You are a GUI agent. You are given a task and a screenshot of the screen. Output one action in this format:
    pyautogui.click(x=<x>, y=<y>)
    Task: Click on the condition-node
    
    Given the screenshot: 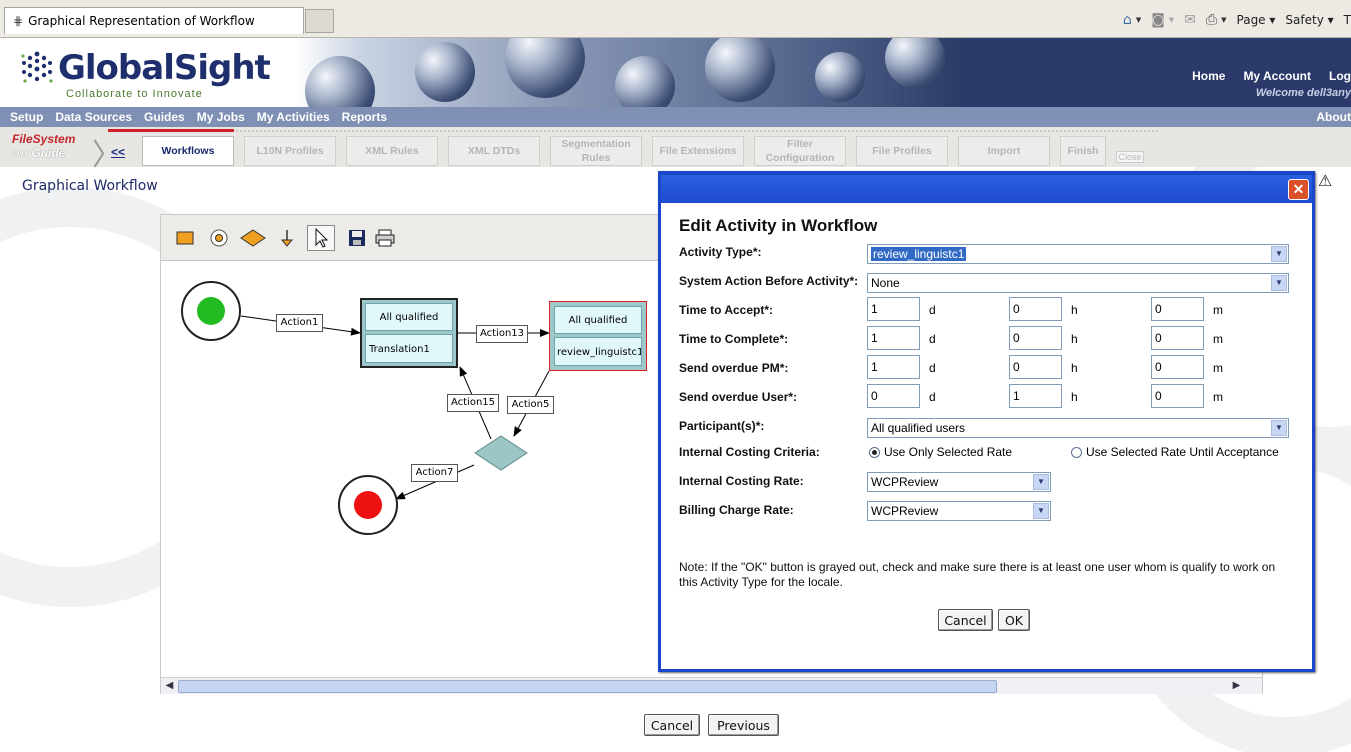 What is the action you would take?
    pyautogui.click(x=501, y=453)
    